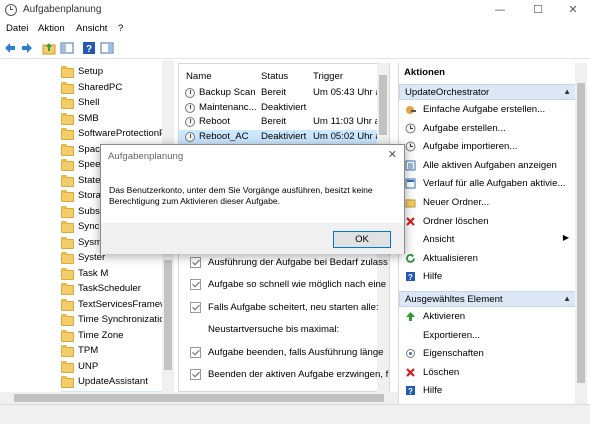 The image size is (590, 424). Describe the element at coordinates (295, 414) in the screenshot. I see `status-bar` at that location.